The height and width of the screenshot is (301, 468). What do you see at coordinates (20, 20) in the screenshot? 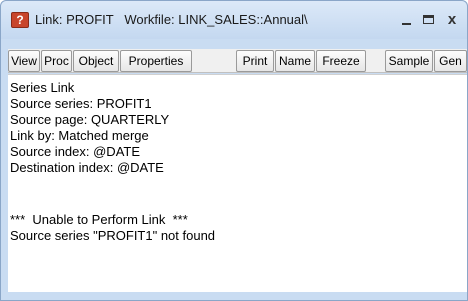
I see `question-icon: ?` at bounding box center [20, 20].